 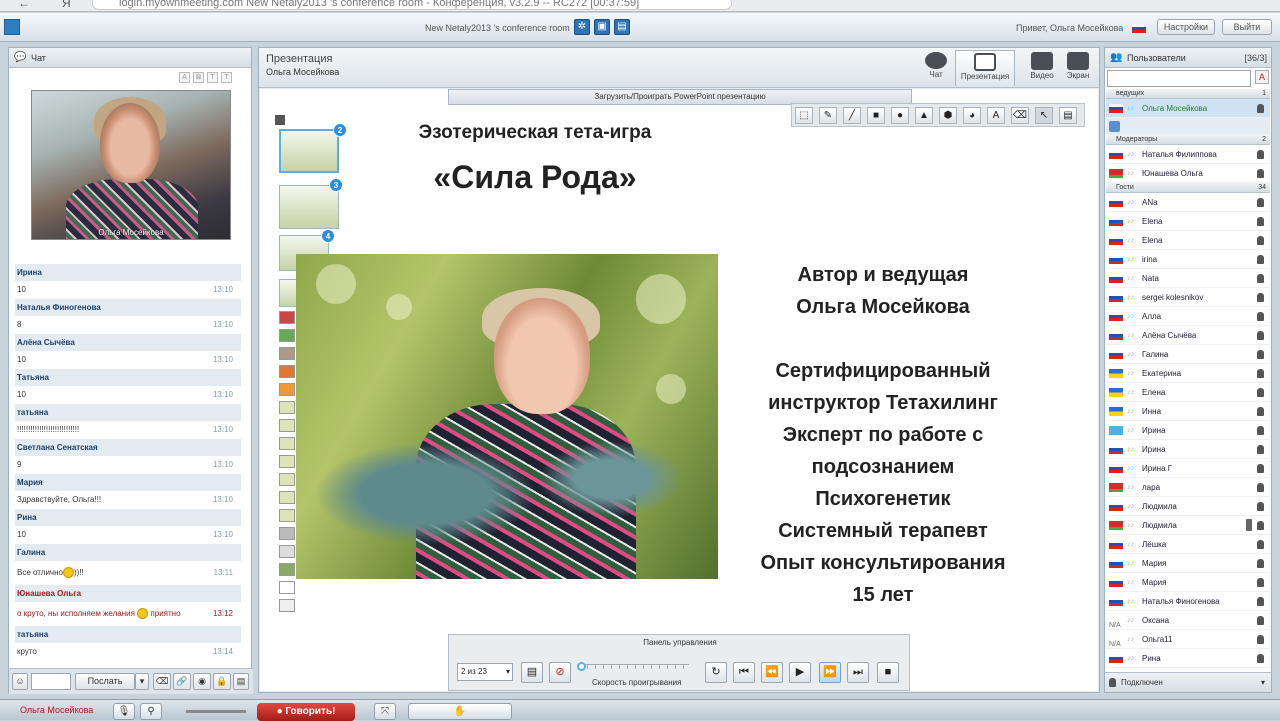 I want to click on microphone-icon: 🎙, so click(x=124, y=711).